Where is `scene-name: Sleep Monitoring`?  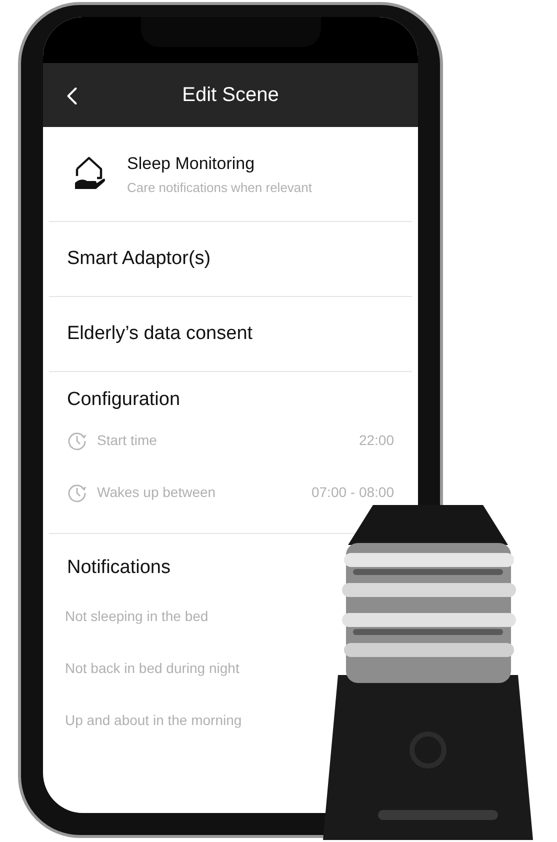 scene-name: Sleep Monitoring is located at coordinates (191, 163).